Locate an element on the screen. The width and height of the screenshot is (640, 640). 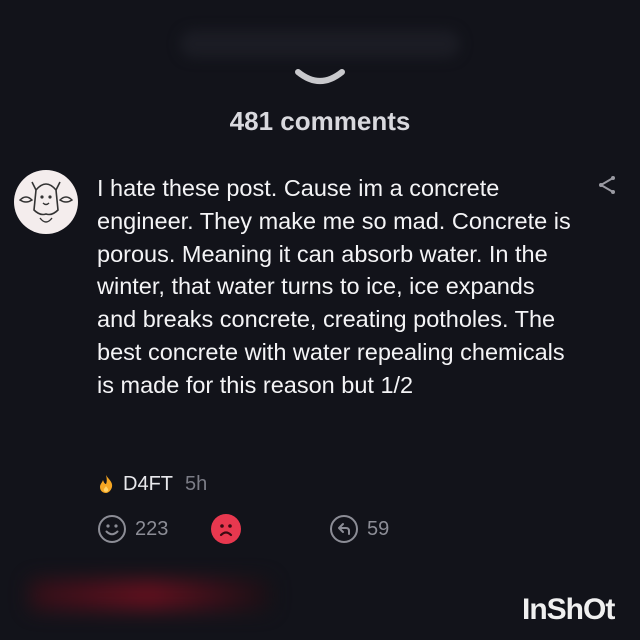
author-name: D4FT is located at coordinates (148, 484).